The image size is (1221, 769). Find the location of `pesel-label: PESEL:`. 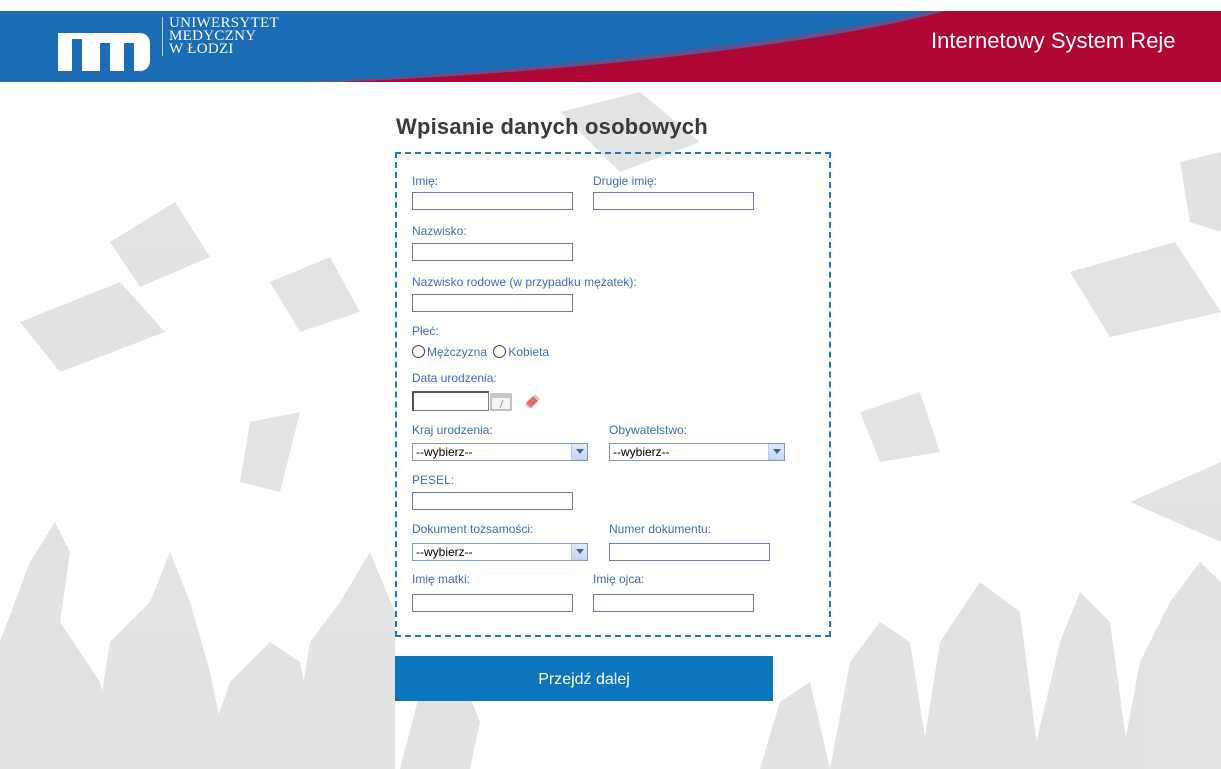

pesel-label: PESEL: is located at coordinates (433, 480).